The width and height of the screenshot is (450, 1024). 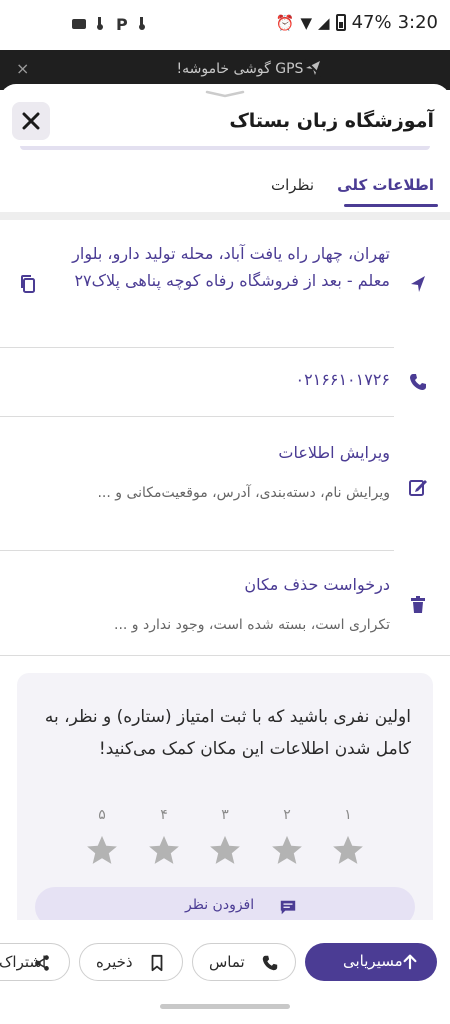 I want to click on delete-place-title: درخواست حذف مکان, so click(x=317, y=584).